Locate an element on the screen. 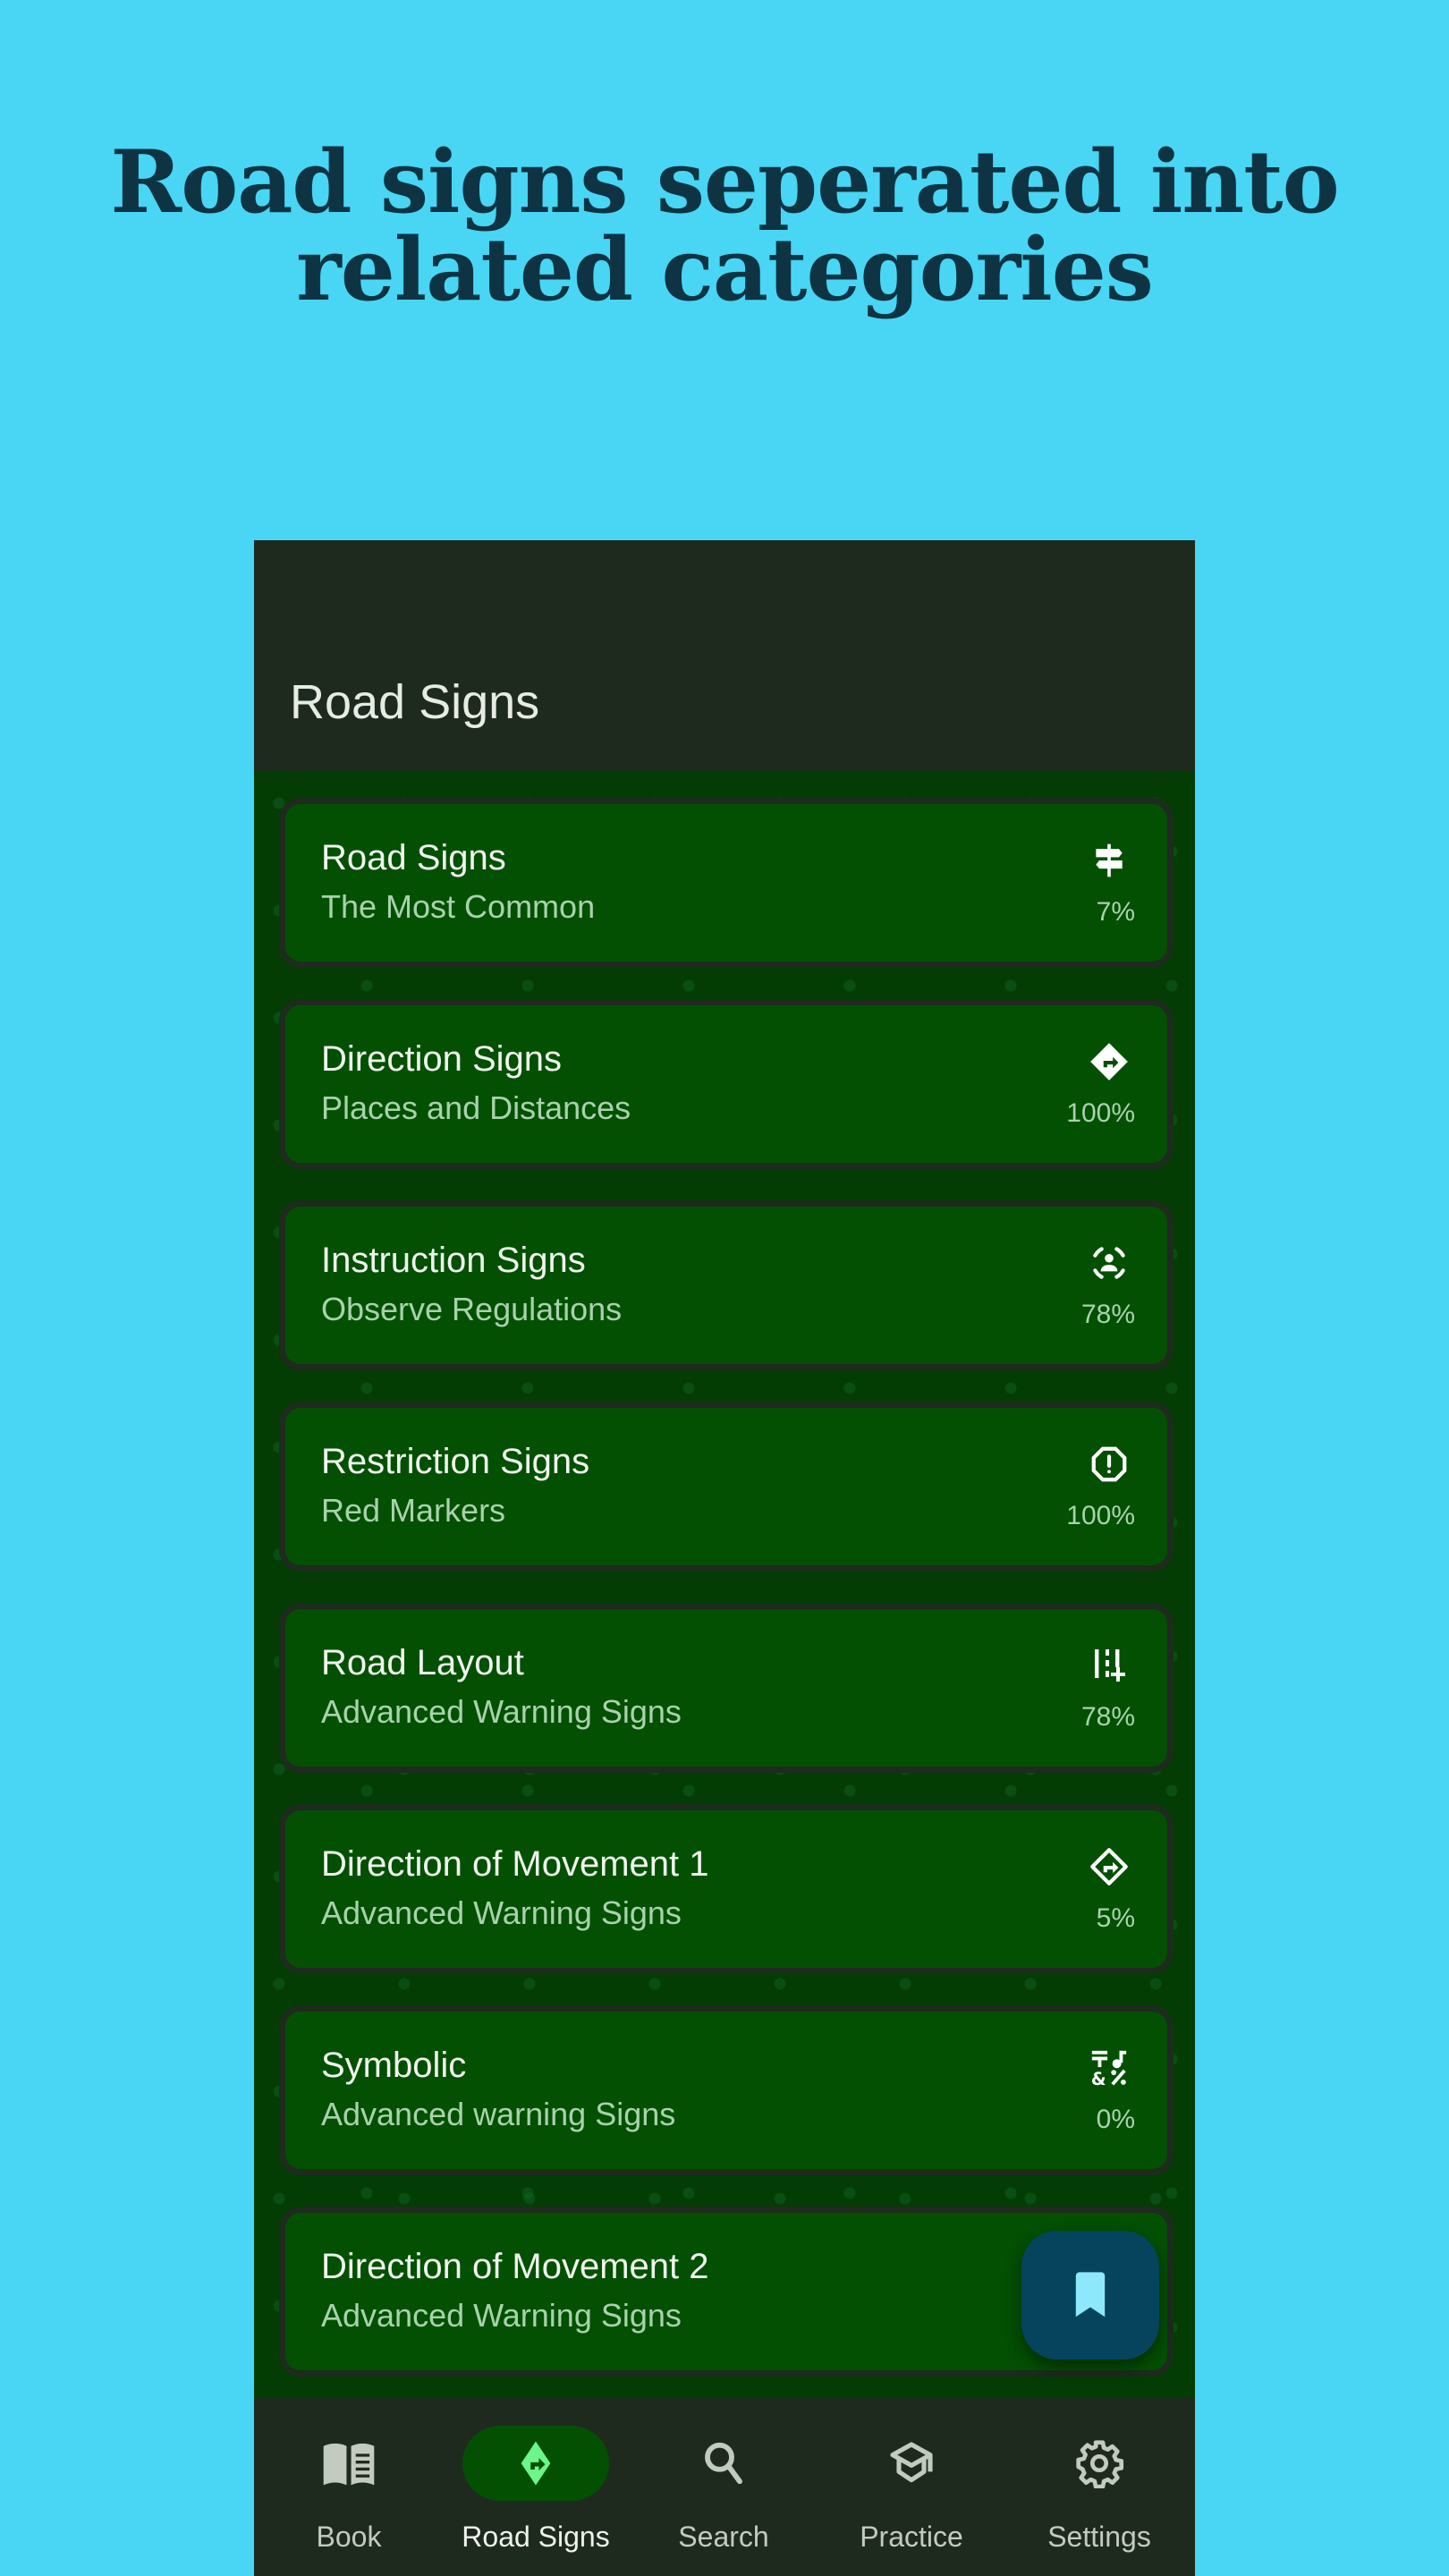 The image size is (1449, 2576). headline-line-1: Road signs seperated into is located at coordinates (724, 182).